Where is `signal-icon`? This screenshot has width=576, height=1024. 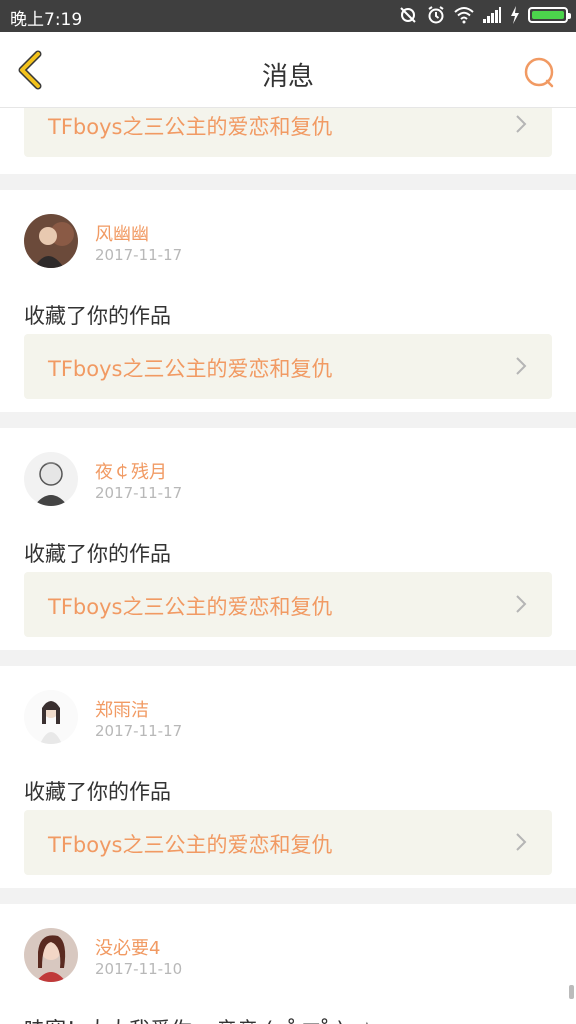 signal-icon is located at coordinates (492, 15).